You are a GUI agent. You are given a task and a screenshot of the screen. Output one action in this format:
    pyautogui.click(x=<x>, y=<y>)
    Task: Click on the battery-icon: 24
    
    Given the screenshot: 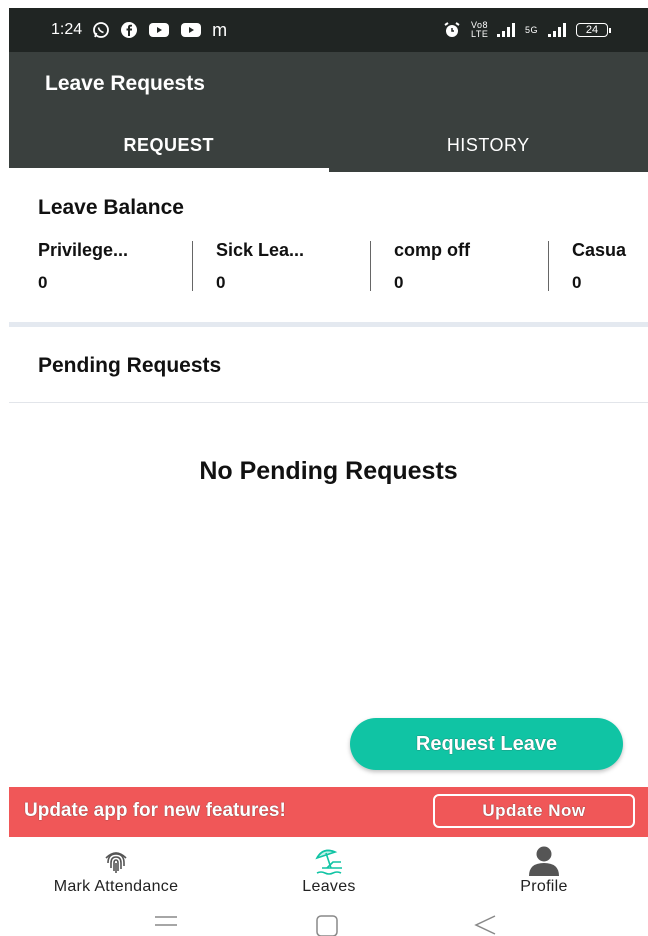 What is the action you would take?
    pyautogui.click(x=592, y=30)
    